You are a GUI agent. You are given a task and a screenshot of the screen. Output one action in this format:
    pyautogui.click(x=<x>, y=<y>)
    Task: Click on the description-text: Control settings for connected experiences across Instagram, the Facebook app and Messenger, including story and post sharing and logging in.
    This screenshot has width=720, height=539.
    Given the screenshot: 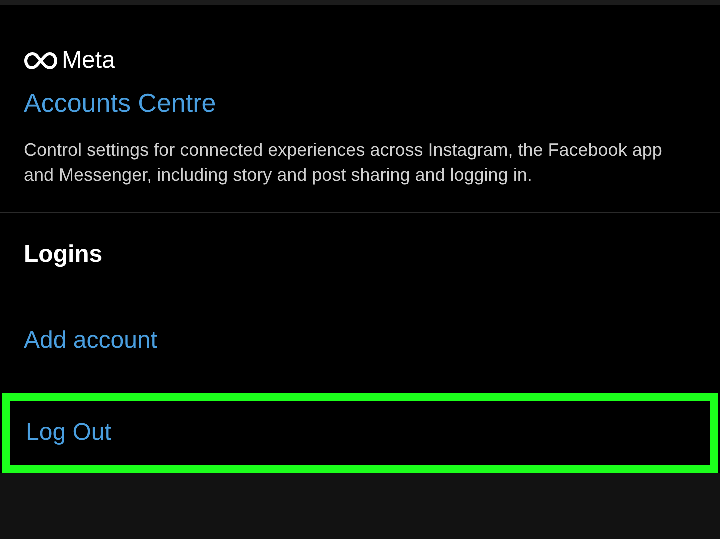 What is the action you would take?
    pyautogui.click(x=344, y=162)
    